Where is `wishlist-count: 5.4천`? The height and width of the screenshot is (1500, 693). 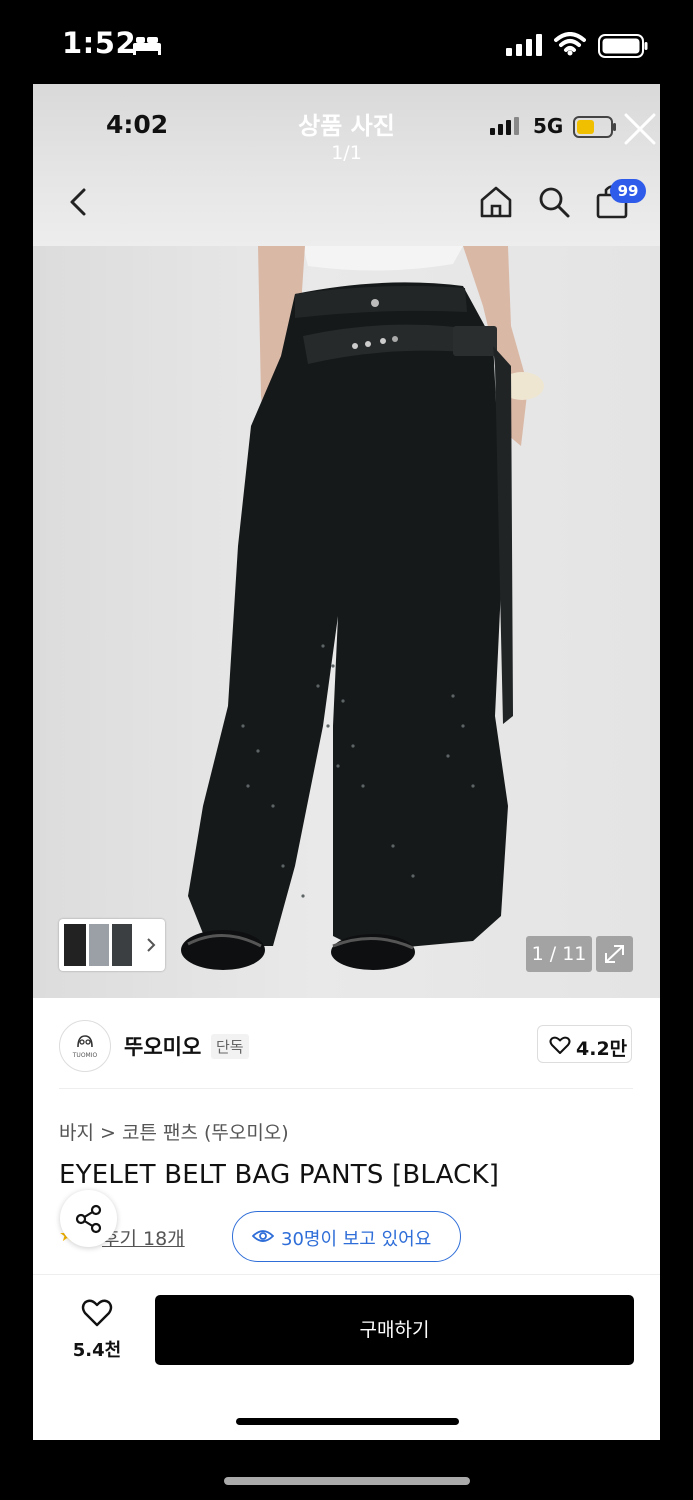
wishlist-count: 5.4천 is located at coordinates (97, 1350).